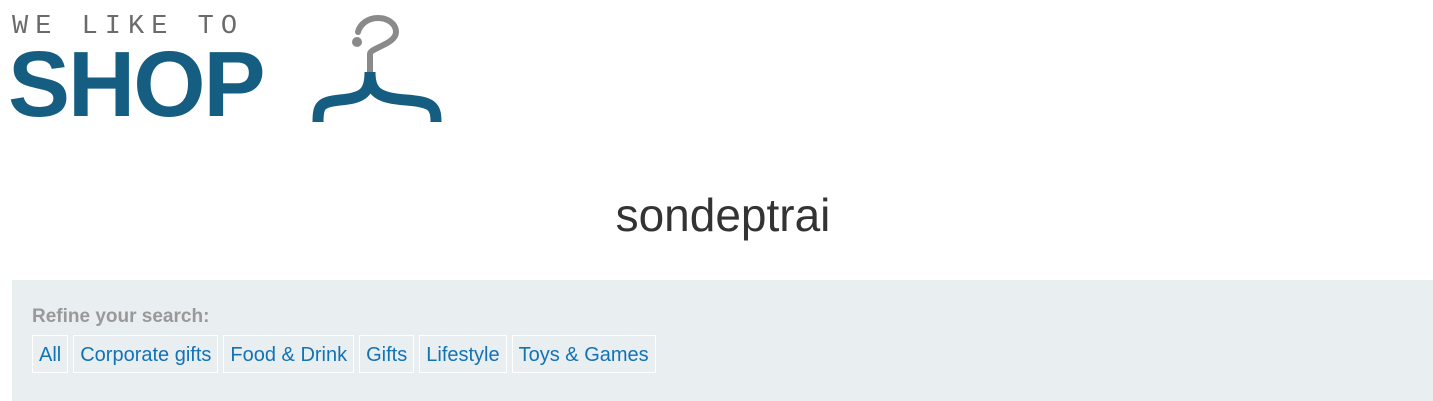  Describe the element at coordinates (377, 68) in the screenshot. I see `hanger-icon` at that location.